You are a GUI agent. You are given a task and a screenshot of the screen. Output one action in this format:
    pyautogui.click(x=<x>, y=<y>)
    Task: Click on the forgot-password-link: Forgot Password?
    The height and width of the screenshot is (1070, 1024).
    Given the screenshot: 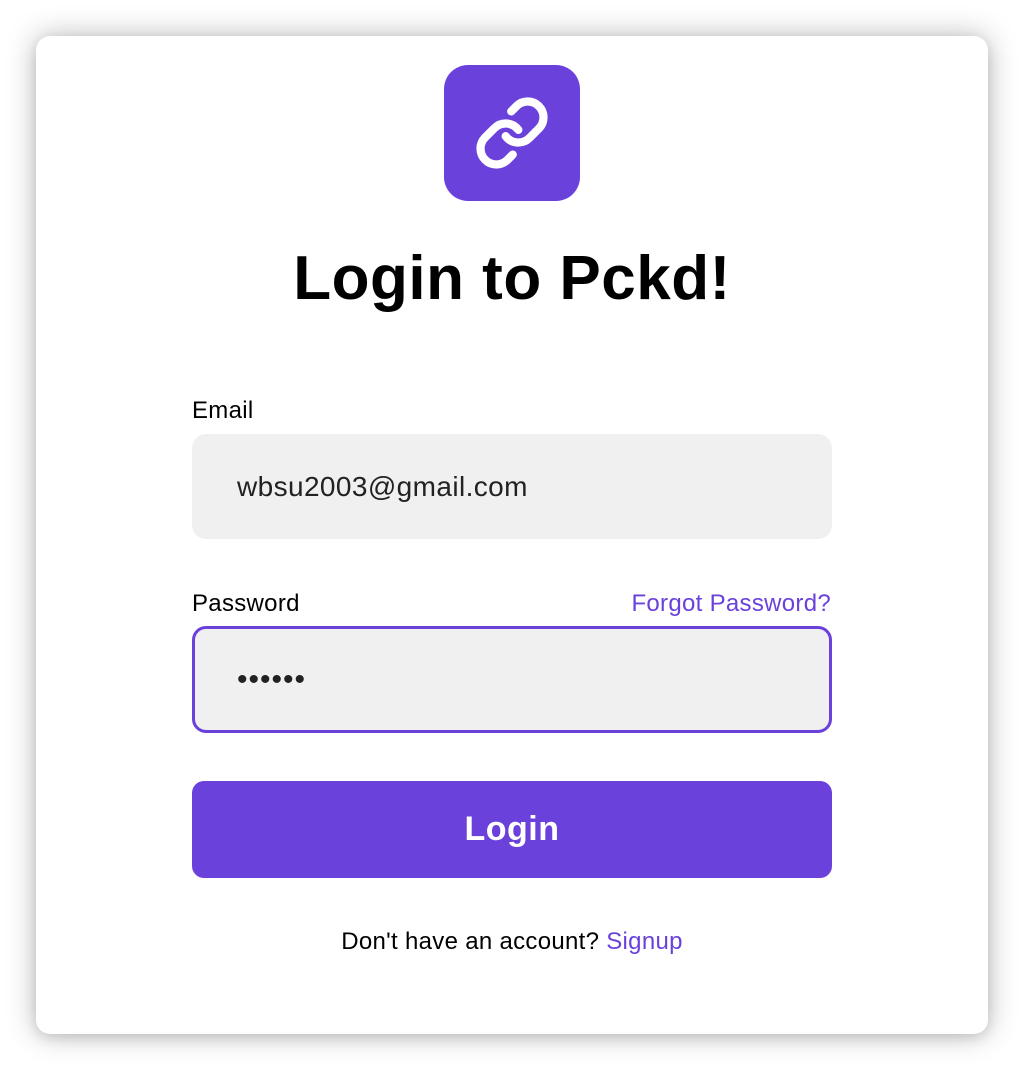 What is the action you would take?
    pyautogui.click(x=731, y=604)
    